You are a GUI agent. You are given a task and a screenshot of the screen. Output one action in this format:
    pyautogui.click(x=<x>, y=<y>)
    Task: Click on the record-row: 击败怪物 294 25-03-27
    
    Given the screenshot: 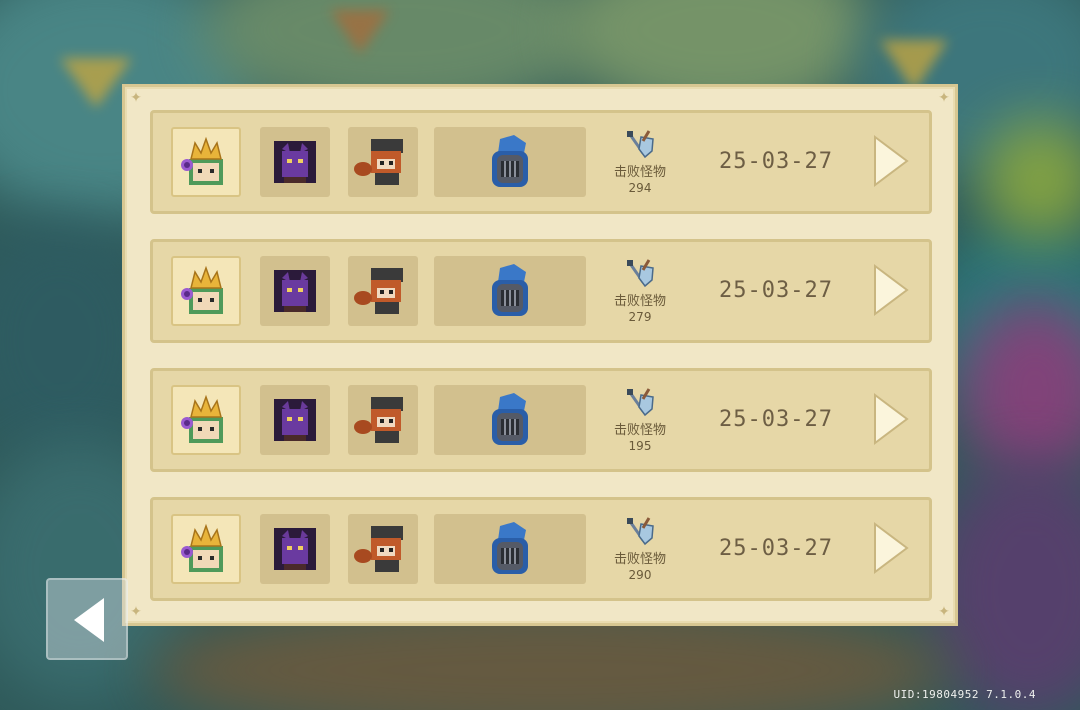 What is the action you would take?
    pyautogui.click(x=541, y=162)
    